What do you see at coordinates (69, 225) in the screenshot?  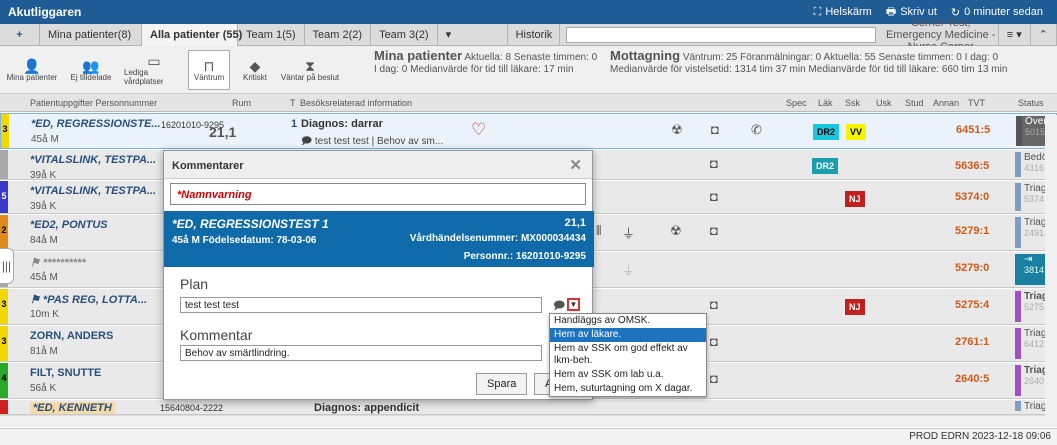 I see `patient-name: *ED2, PONTUS` at bounding box center [69, 225].